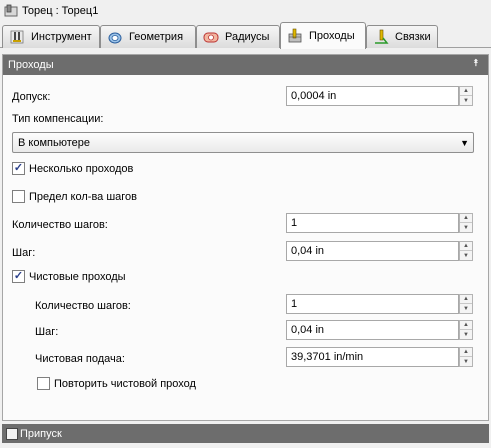 The height and width of the screenshot is (448, 491). What do you see at coordinates (12, 433) in the screenshot?
I see `stock-checkbox` at bounding box center [12, 433].